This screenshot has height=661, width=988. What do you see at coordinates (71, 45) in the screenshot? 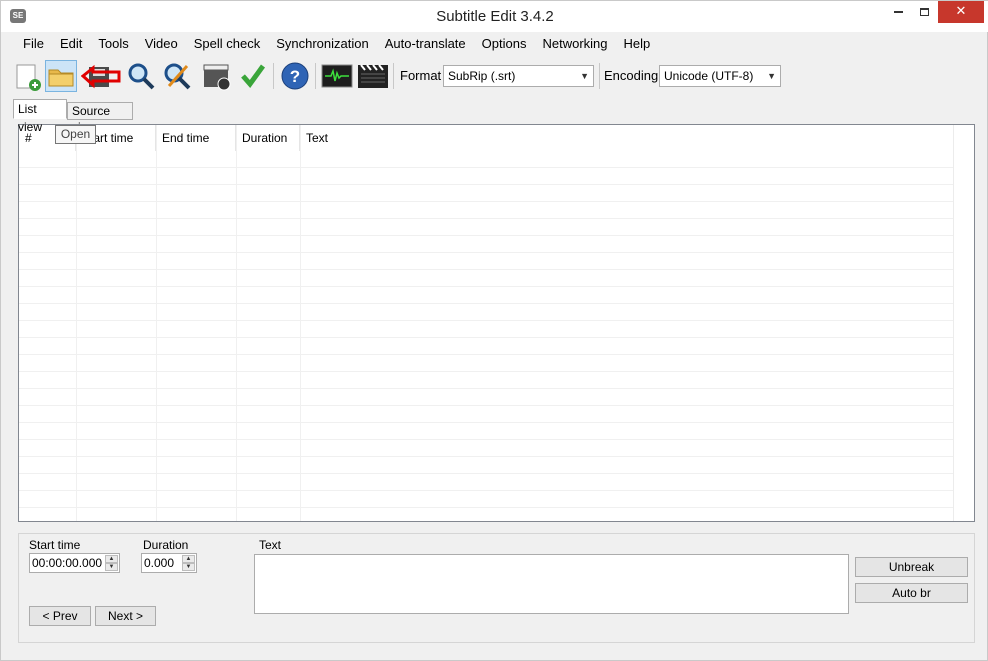
I see `menu-edit: Edit` at bounding box center [71, 45].